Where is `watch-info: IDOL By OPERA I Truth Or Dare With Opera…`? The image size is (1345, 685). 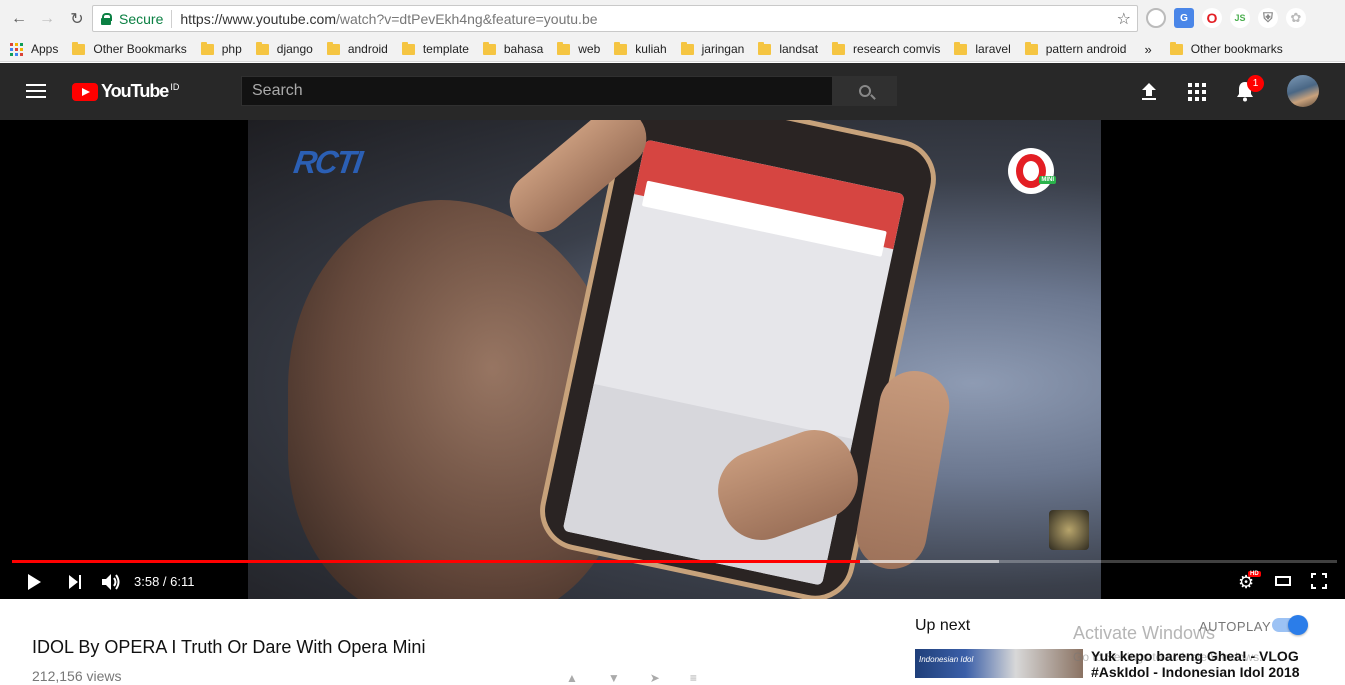
watch-info: IDOL By OPERA I Truth Or Dare With Opera… is located at coordinates (672, 642).